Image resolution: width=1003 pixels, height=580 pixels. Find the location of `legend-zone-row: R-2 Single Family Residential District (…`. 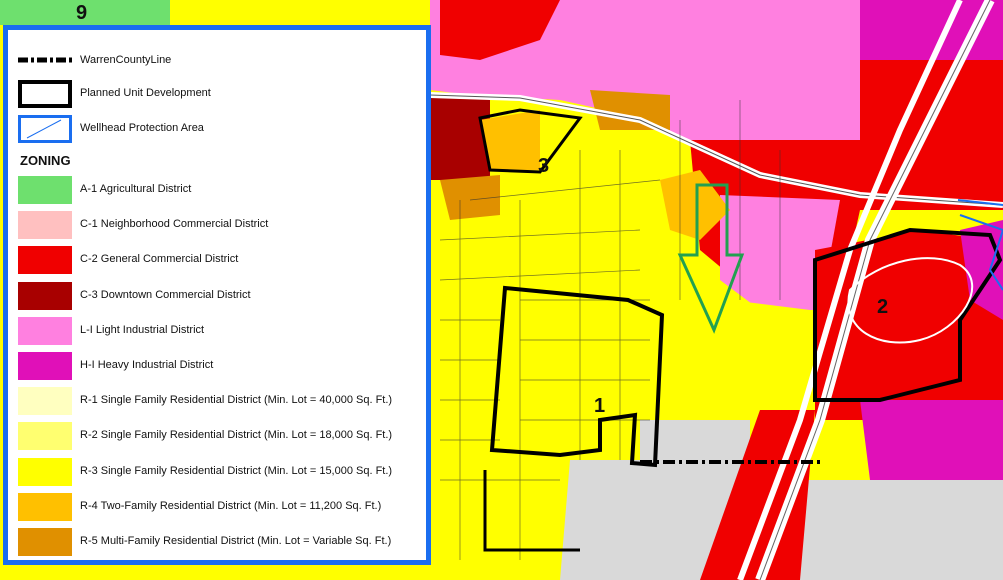

legend-zone-row: R-2 Single Family Residential District (… is located at coordinates (217, 437).